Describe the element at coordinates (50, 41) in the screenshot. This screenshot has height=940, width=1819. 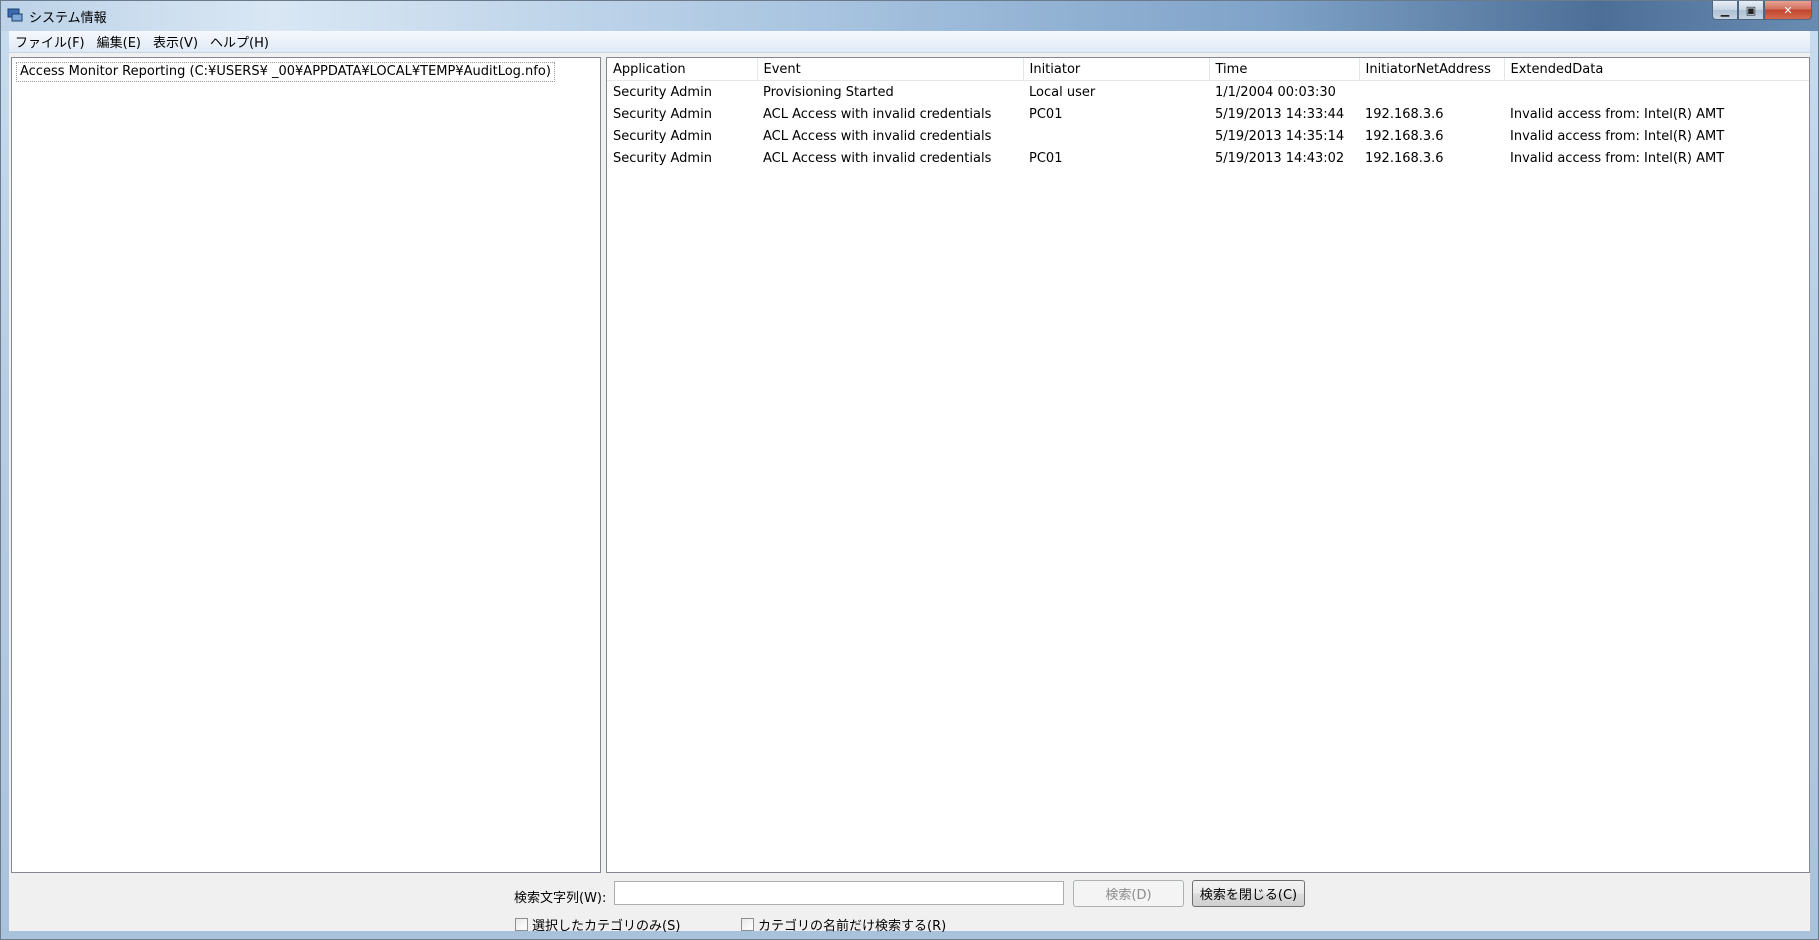
I see `menu-file: ファイル(F)` at that location.